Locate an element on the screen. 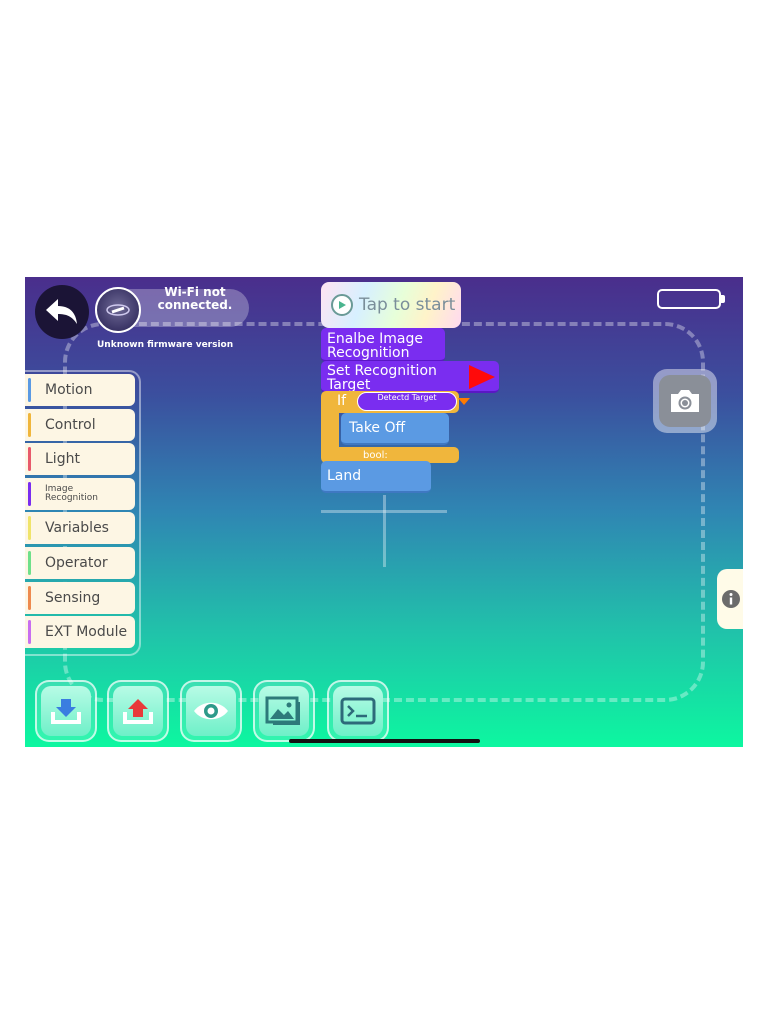 The image size is (768, 1024). image-icon is located at coordinates (282, 710).